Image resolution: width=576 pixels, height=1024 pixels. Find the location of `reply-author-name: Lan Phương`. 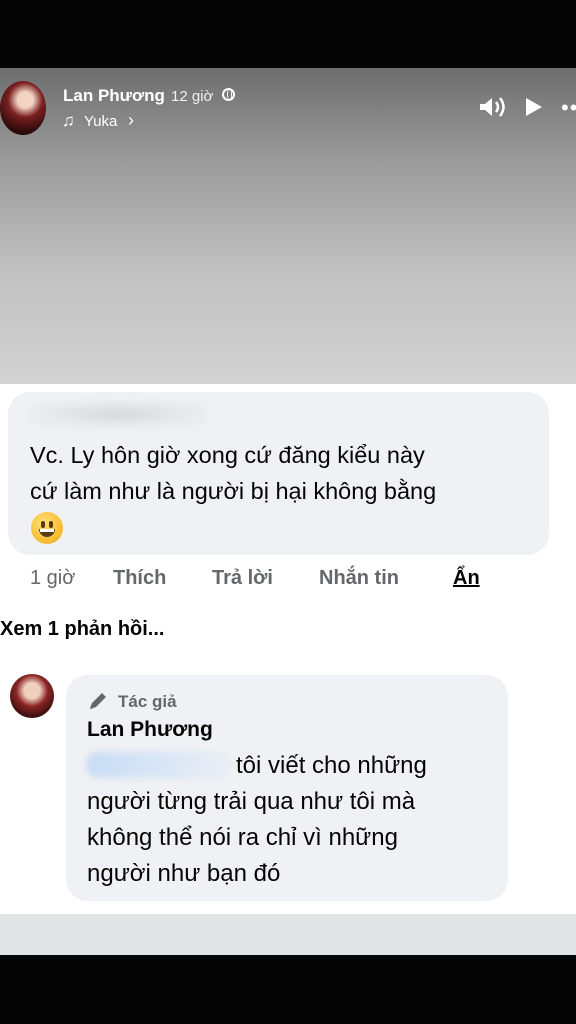

reply-author-name: Lan Phương is located at coordinates (150, 730).